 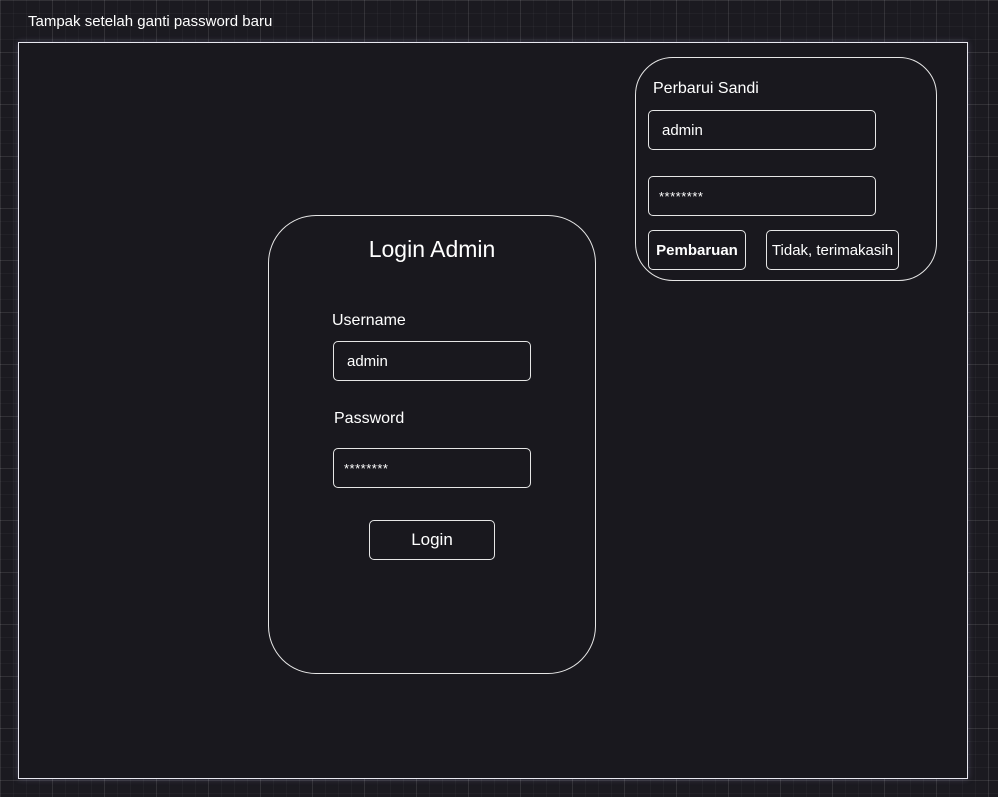 What do you see at coordinates (432, 540) in the screenshot?
I see `login-button: Login` at bounding box center [432, 540].